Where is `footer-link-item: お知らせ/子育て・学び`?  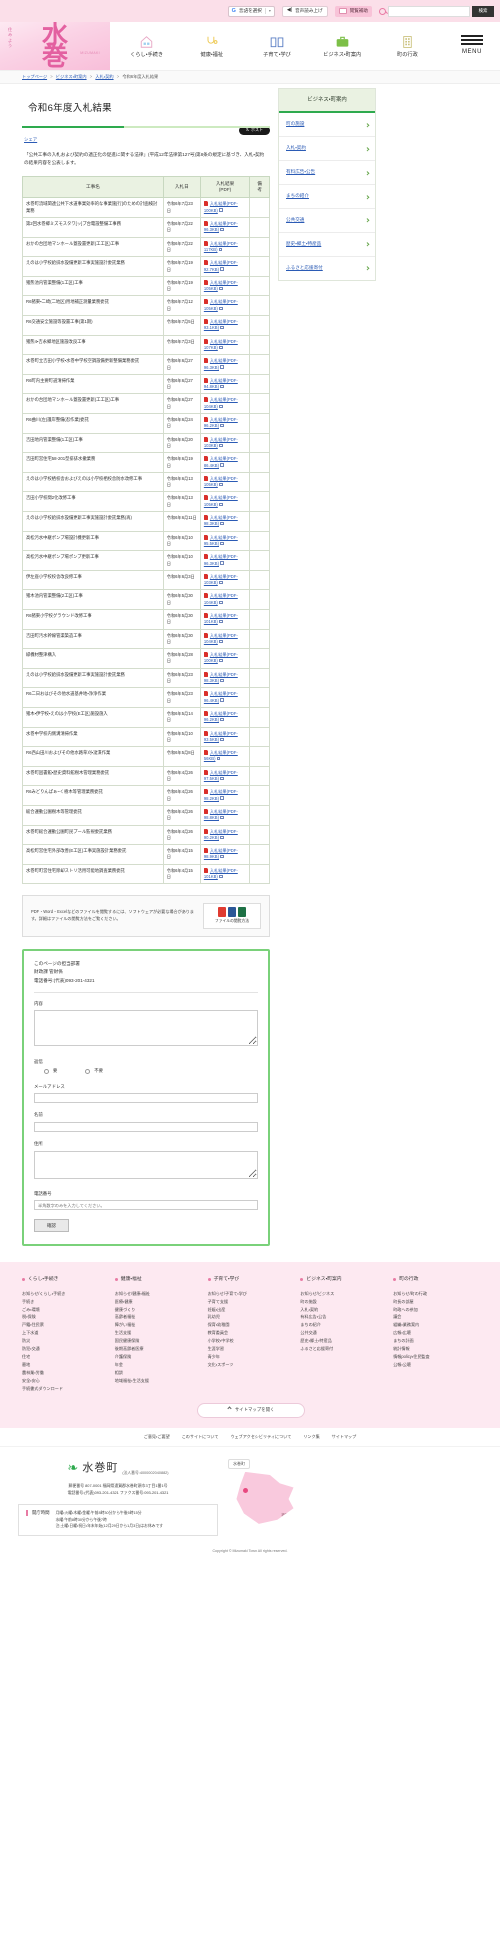 footer-link-item: お知らせ/子育て・学び is located at coordinates (251, 1294).